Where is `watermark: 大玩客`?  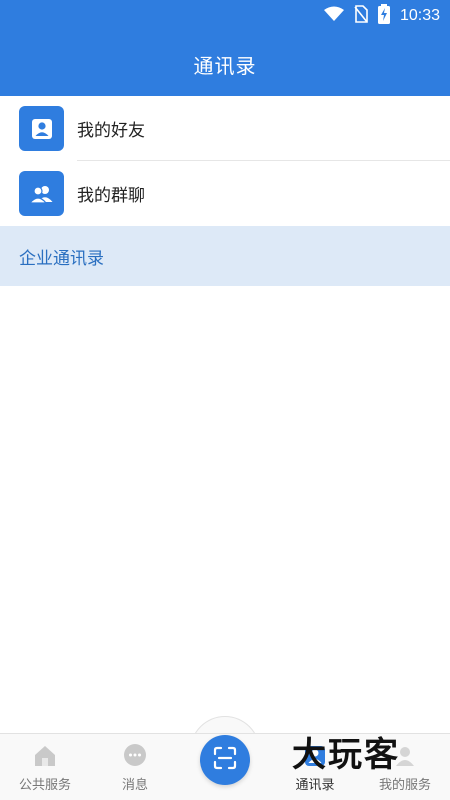 watermark: 大玩客 is located at coordinates (346, 755).